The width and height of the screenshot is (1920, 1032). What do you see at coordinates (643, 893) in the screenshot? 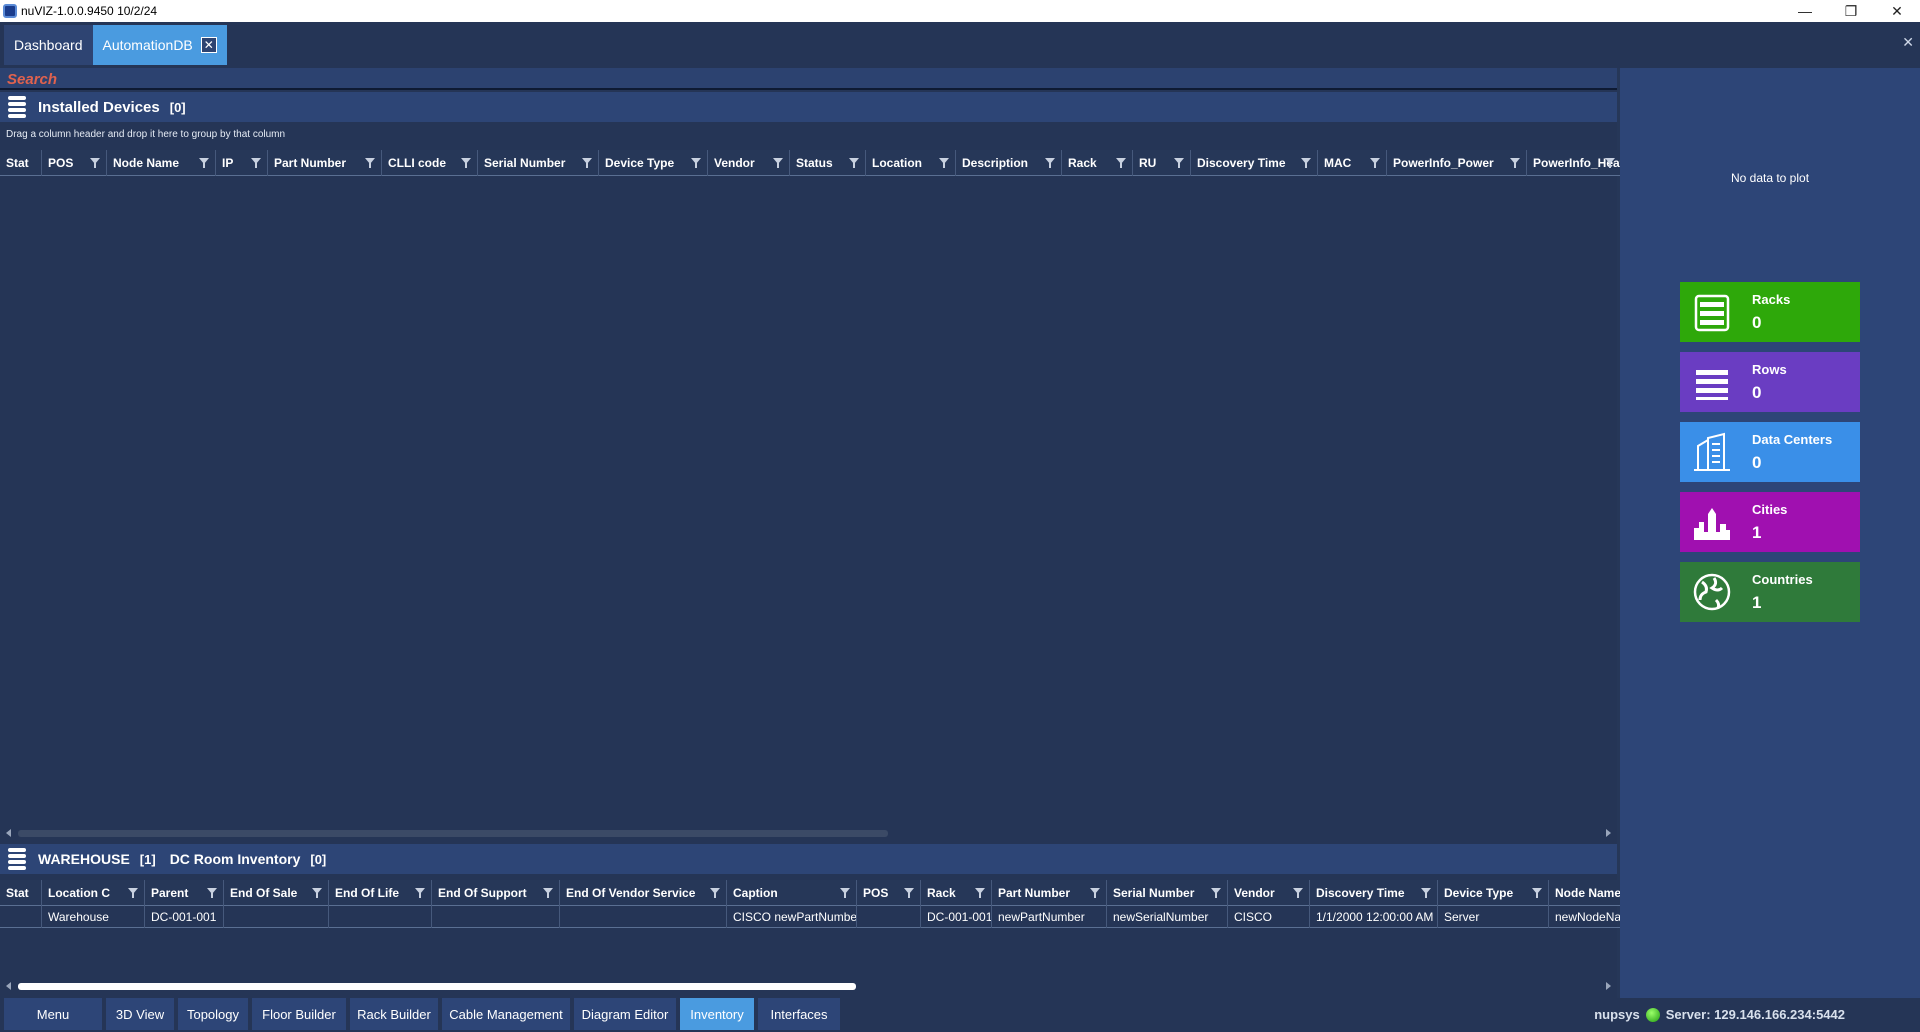
I see `column-header-end-of-vendor-service: End Of Vendor Service` at bounding box center [643, 893].